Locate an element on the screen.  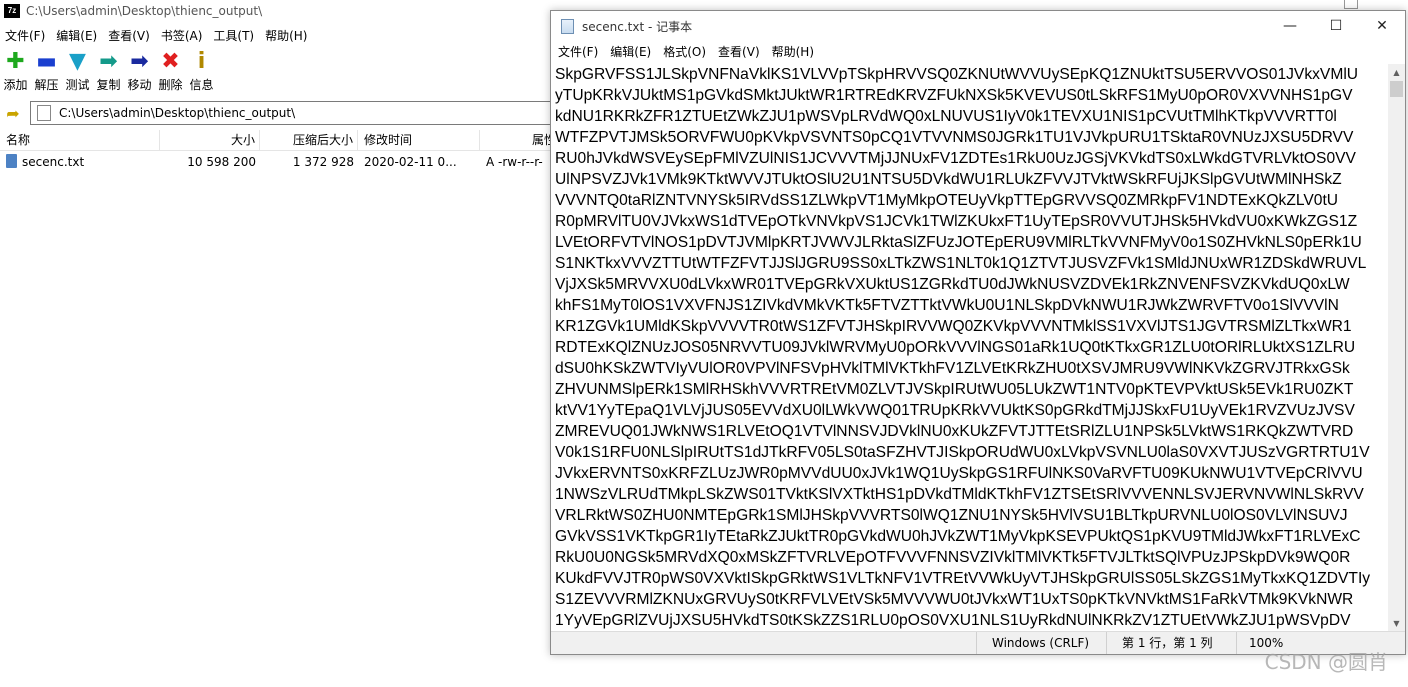
add-button: ✚ 添加 is located at coordinates (15, 73).